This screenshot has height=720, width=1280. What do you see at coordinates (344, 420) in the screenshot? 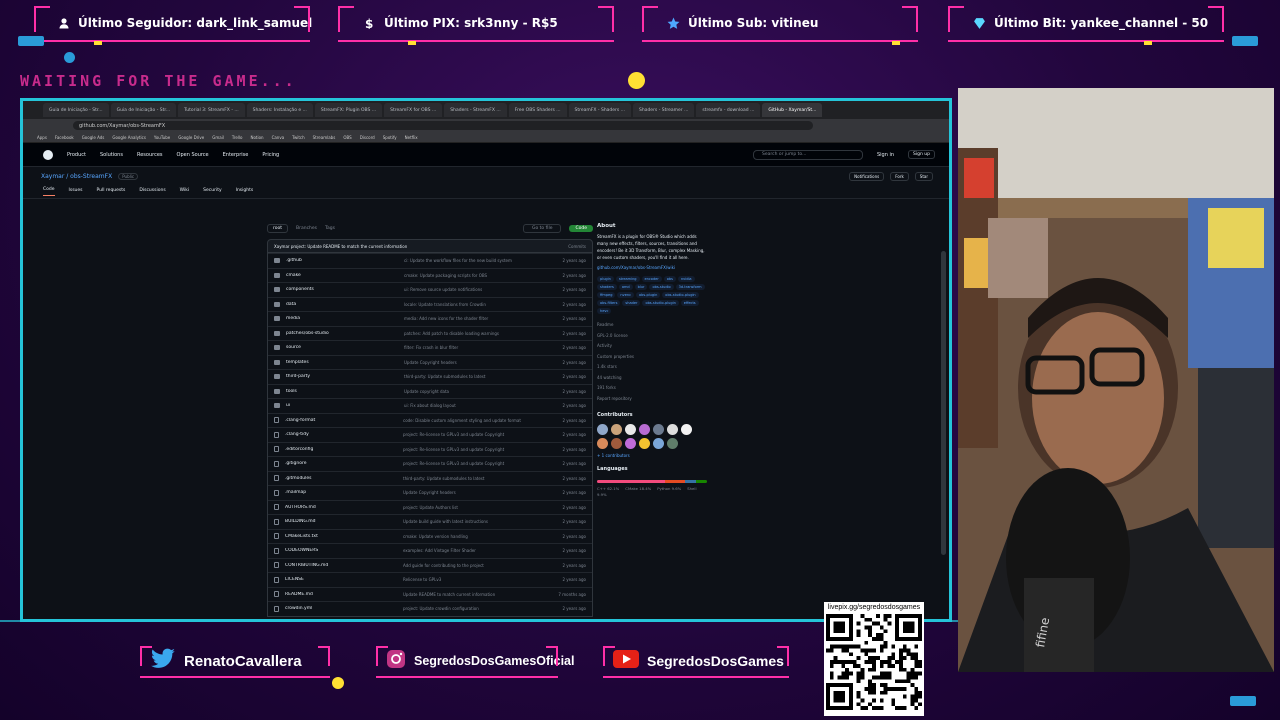
I see `file-name: .clang-format` at bounding box center [344, 420].